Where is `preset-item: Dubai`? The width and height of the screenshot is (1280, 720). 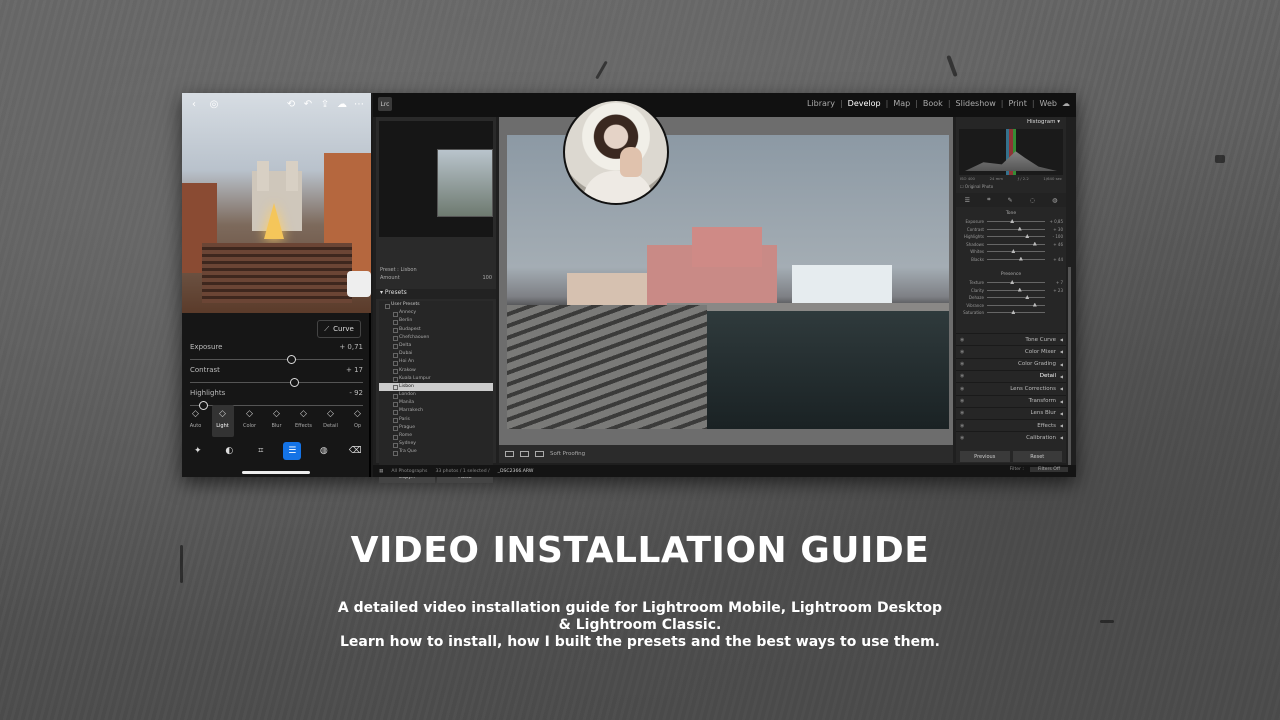 preset-item: Dubai is located at coordinates (436, 354).